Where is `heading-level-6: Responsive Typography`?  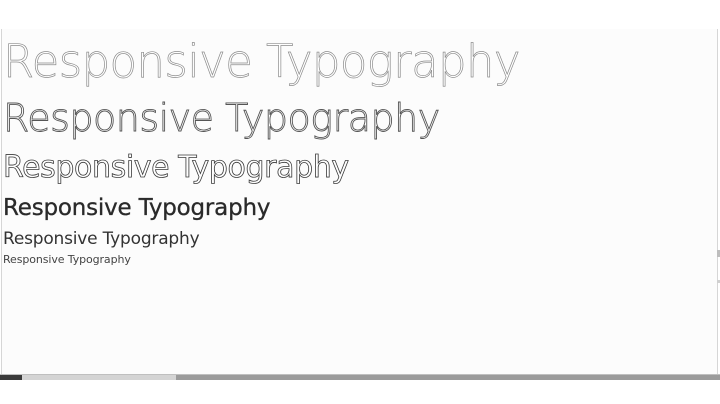 heading-level-6: Responsive Typography is located at coordinates (67, 259).